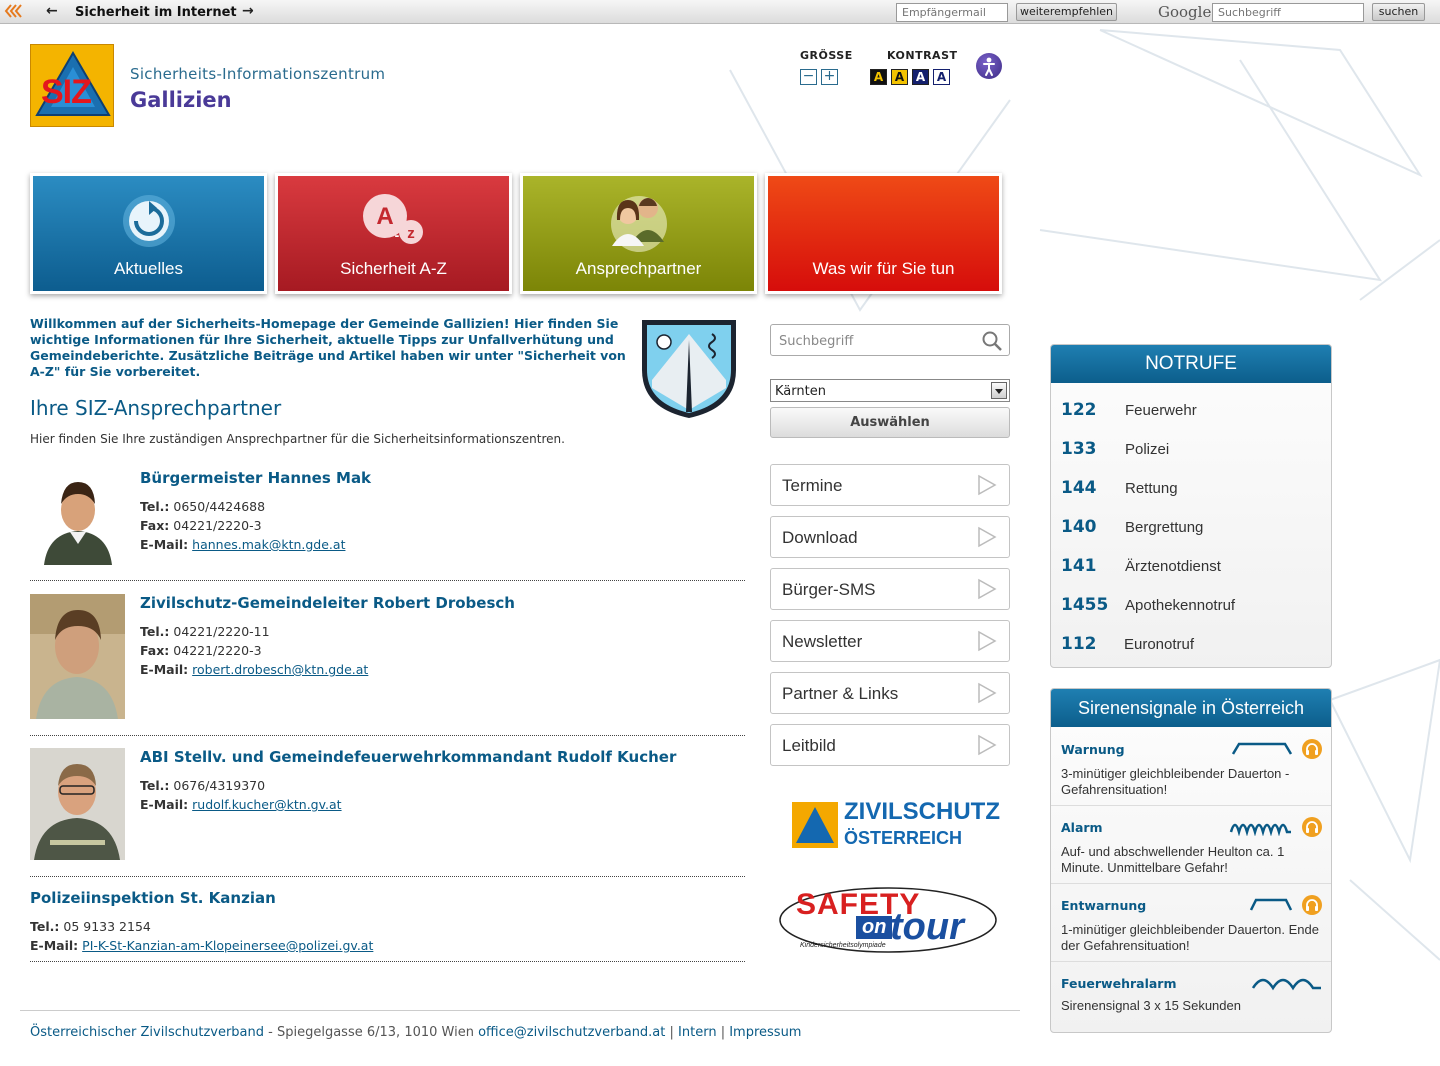 This screenshot has width=1440, height=1066. Describe the element at coordinates (1151, 488) in the screenshot. I see `emergency-name: Rettung` at that location.